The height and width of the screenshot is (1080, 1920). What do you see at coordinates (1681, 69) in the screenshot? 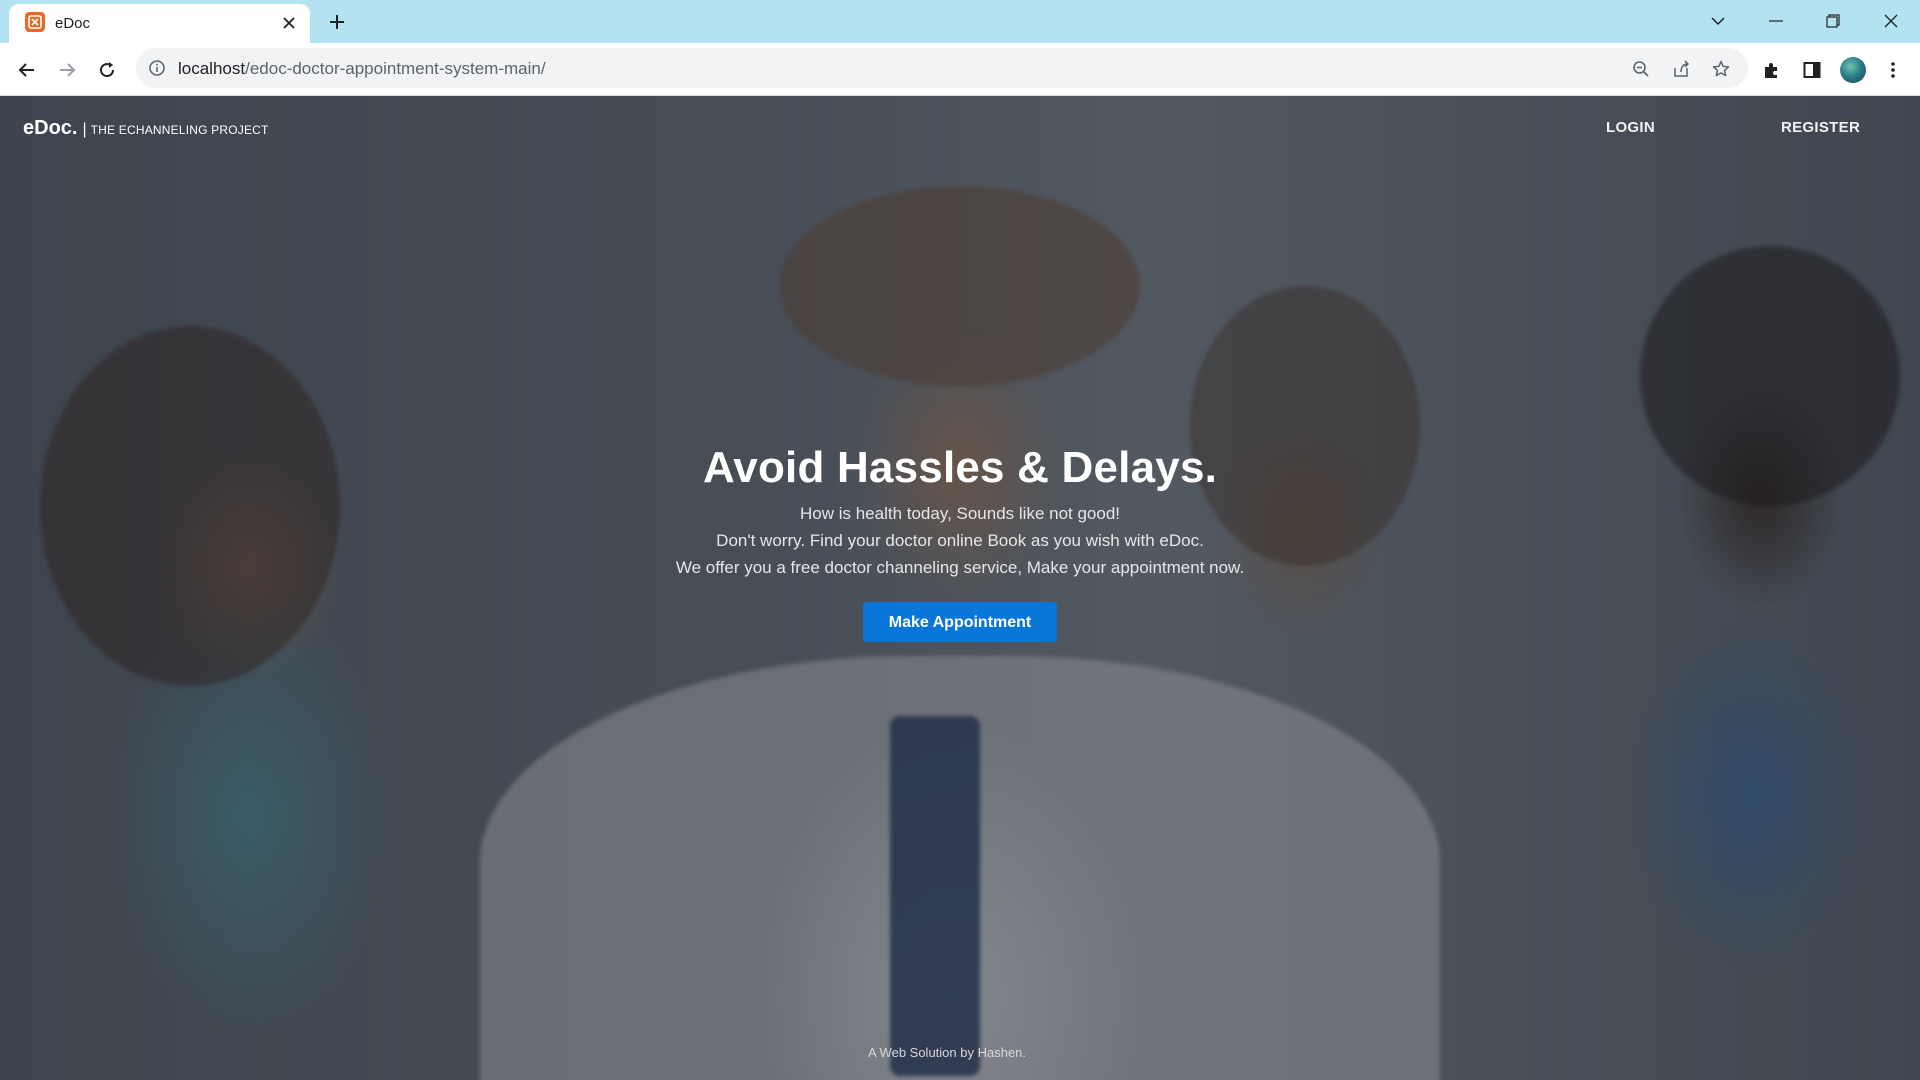
I see `share-icon` at bounding box center [1681, 69].